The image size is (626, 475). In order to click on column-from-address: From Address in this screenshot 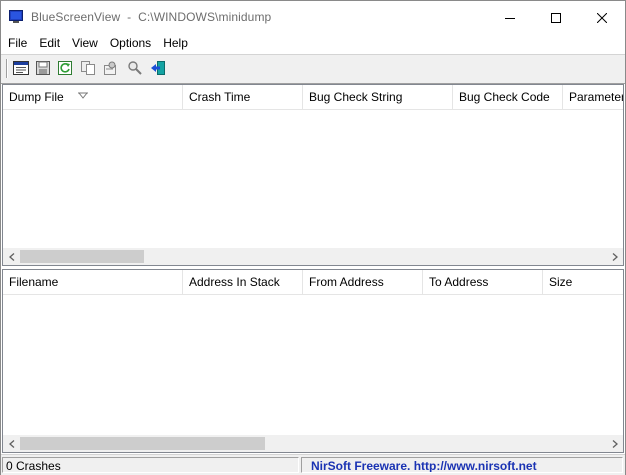, I will do `click(363, 282)`.